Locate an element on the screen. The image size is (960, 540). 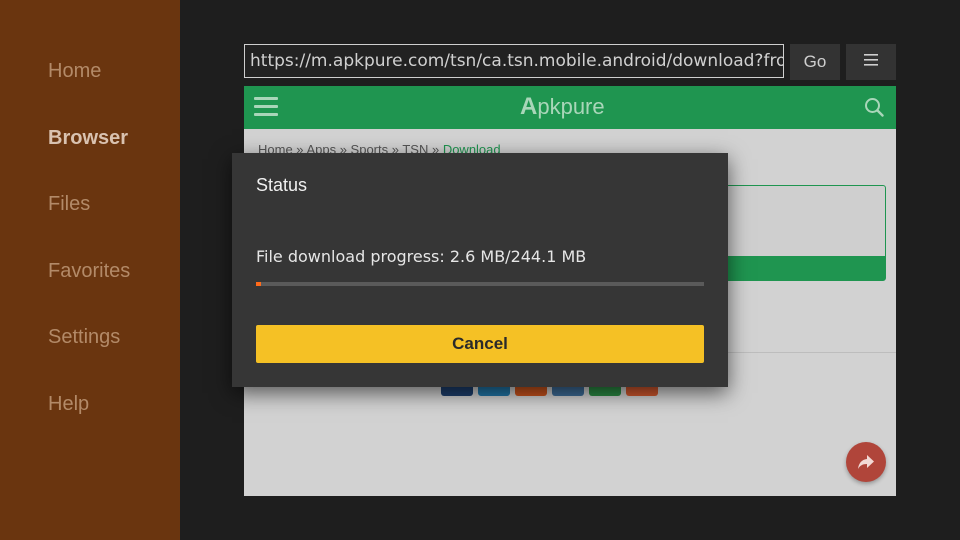
hamburger-icon is located at coordinates (266, 107).